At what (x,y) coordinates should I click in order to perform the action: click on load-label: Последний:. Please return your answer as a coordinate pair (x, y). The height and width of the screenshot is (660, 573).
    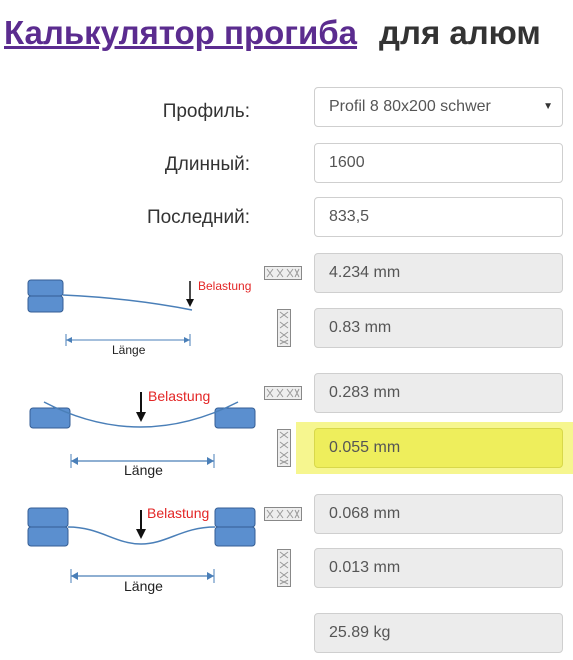
    Looking at the image, I should click on (198, 217).